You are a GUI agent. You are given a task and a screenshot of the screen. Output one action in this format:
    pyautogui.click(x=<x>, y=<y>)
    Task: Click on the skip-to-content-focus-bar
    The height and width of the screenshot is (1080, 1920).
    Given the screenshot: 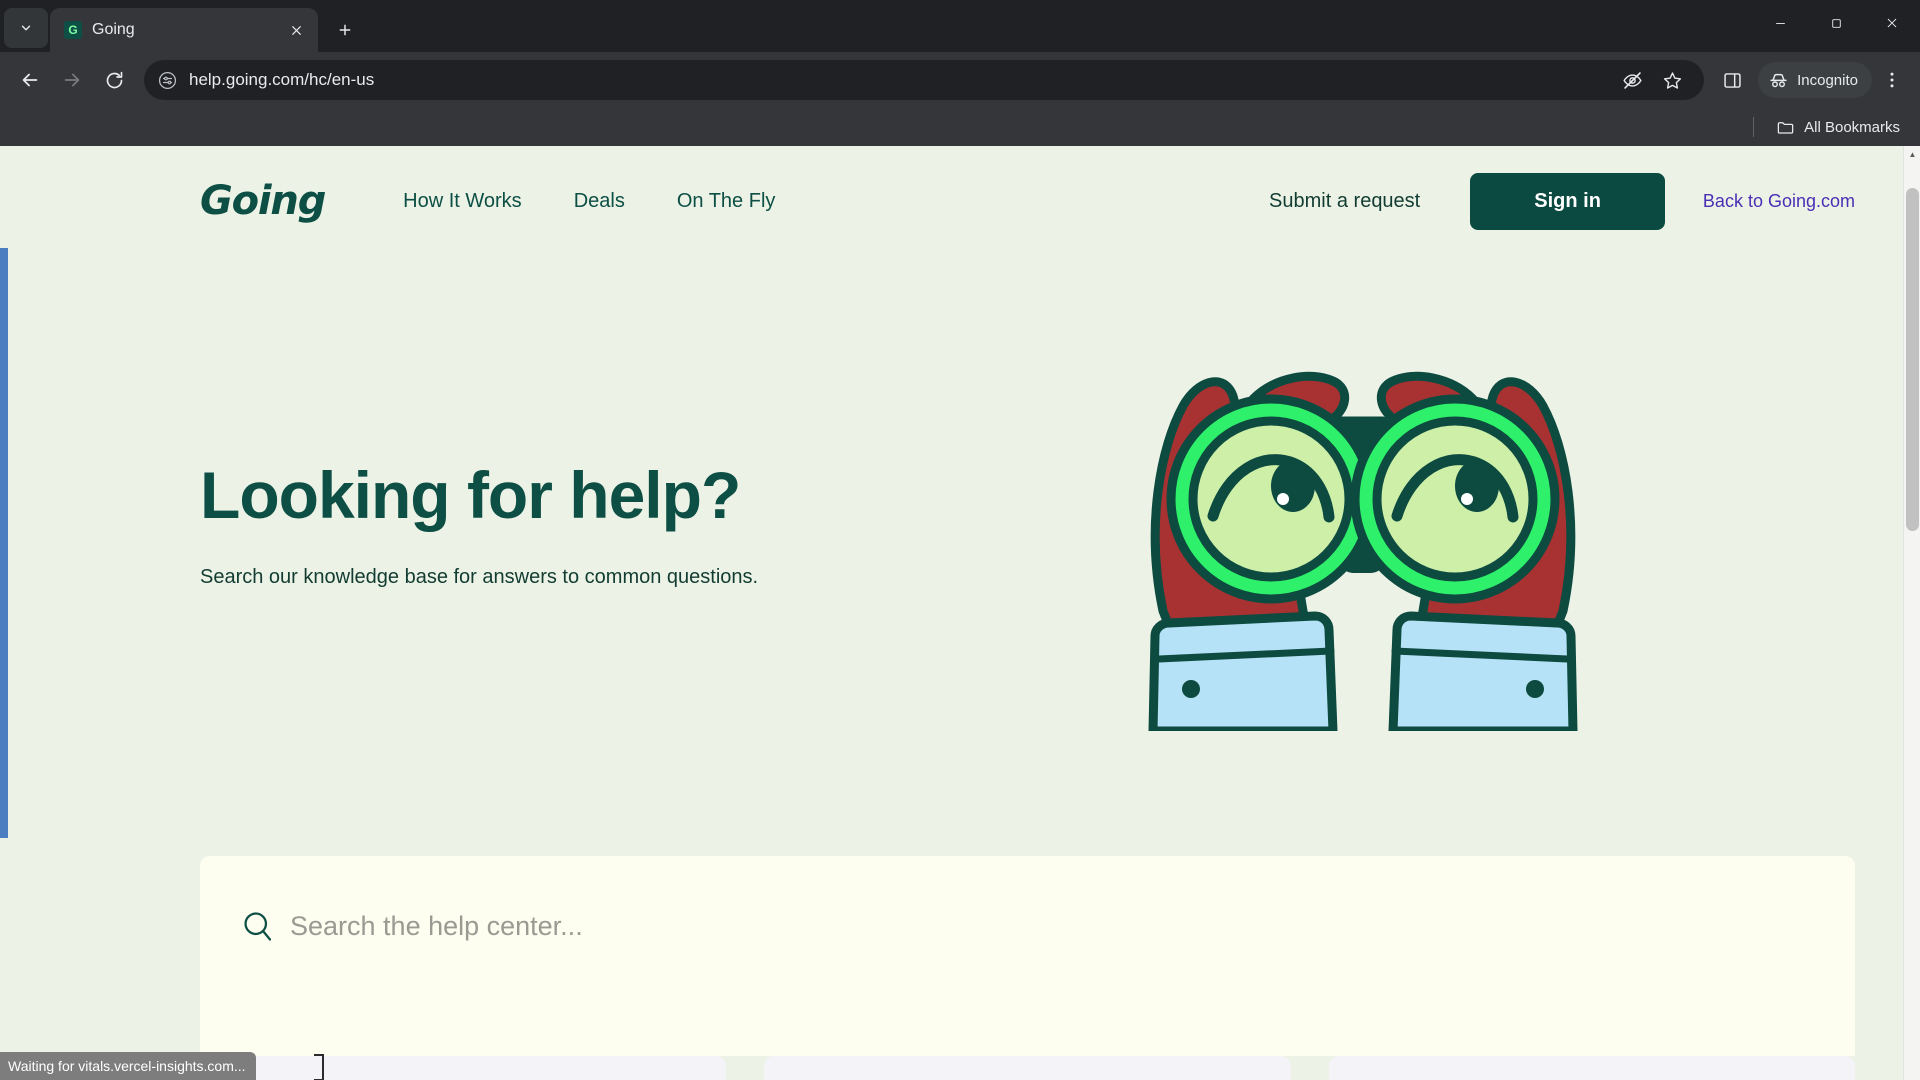 What is the action you would take?
    pyautogui.click(x=4, y=543)
    